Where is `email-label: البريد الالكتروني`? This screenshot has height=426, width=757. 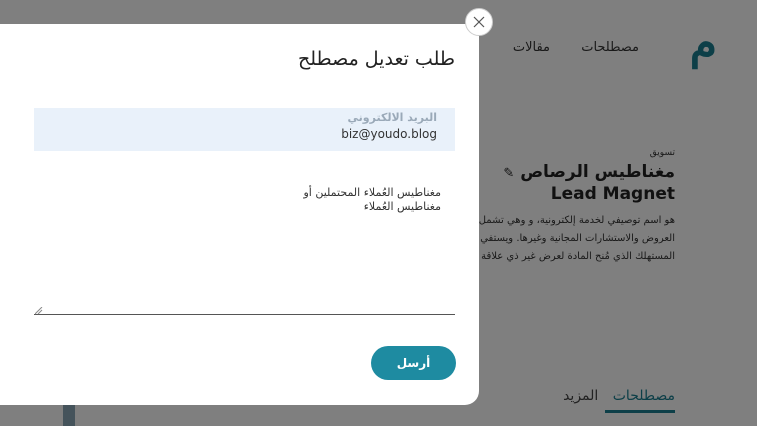 email-label: البريد الالكتروني is located at coordinates (392, 117).